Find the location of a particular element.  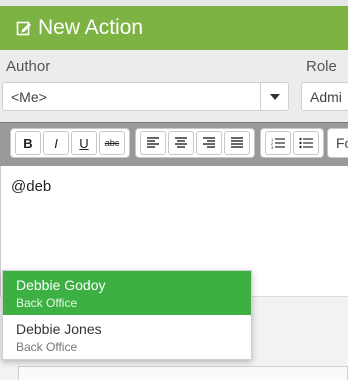

author-select-value: <Me> is located at coordinates (29, 96).